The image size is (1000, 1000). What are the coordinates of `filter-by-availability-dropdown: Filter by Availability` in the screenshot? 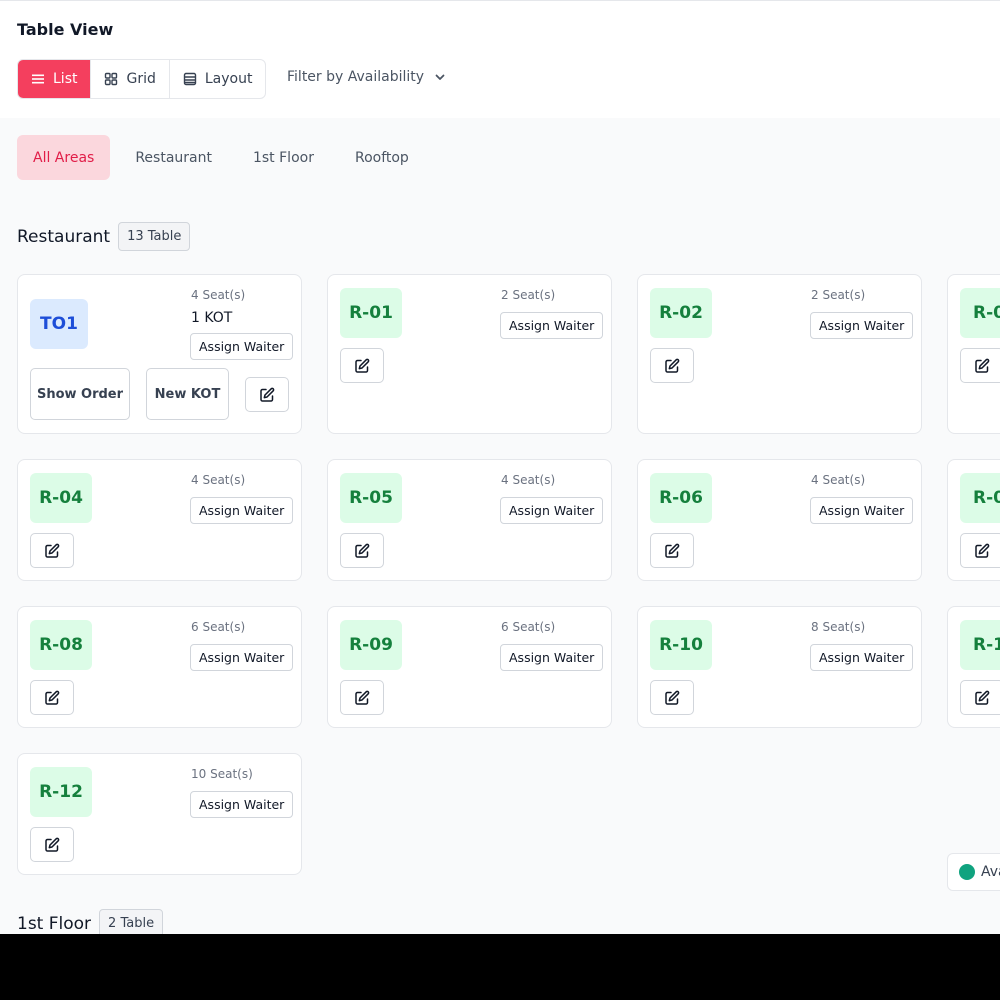 It's located at (366, 77).